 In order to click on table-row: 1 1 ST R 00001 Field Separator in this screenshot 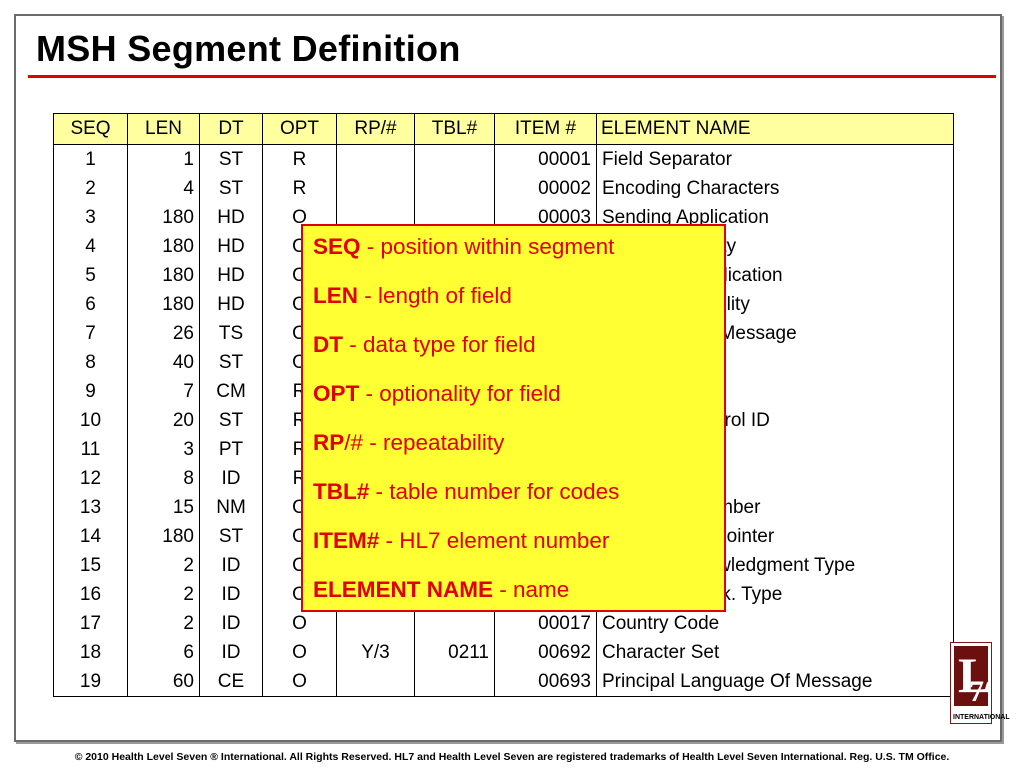, I will do `click(503, 159)`.